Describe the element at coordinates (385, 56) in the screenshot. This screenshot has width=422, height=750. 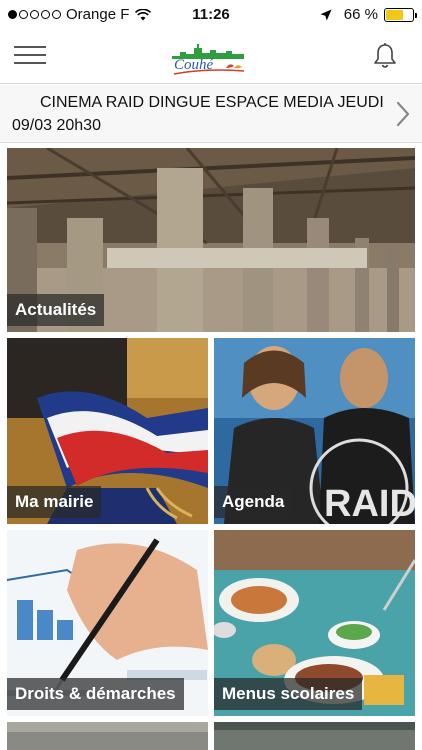
I see `notifications-bell-icon` at that location.